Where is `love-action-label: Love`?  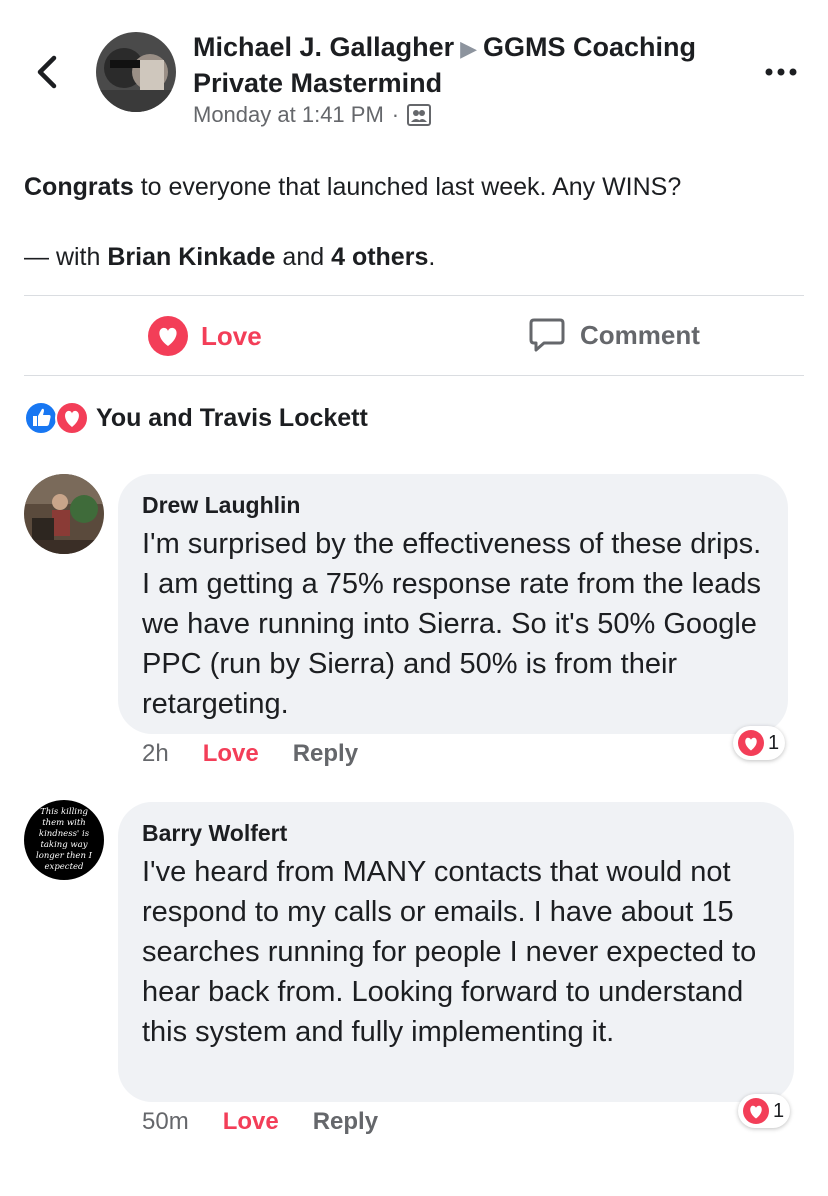
love-action-label: Love is located at coordinates (231, 335).